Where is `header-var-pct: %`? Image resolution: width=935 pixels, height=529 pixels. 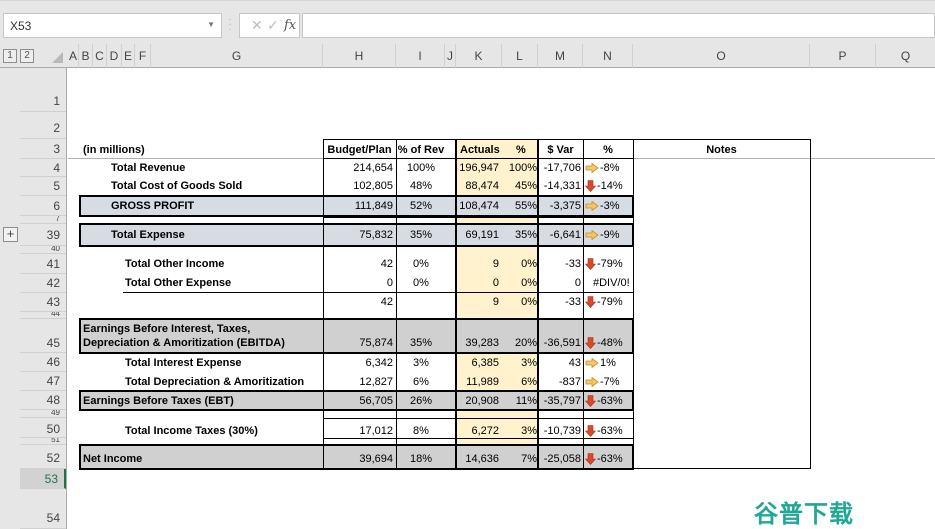
header-var-pct: % is located at coordinates (608, 150).